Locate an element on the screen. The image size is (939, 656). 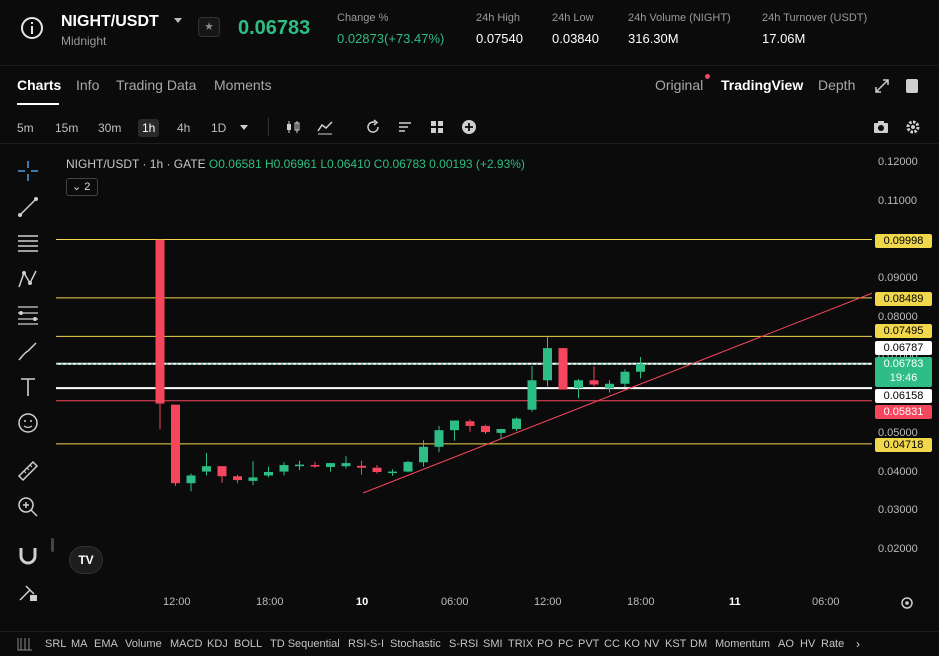
timeframe-5m: 5m is located at coordinates (25, 128).